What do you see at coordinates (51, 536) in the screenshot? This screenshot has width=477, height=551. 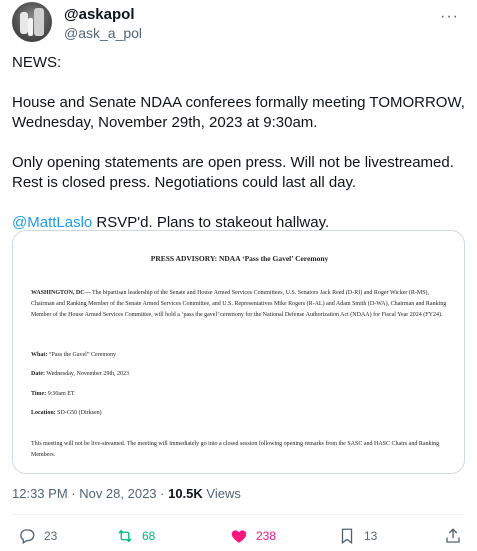 I see `reply-count: 23` at bounding box center [51, 536].